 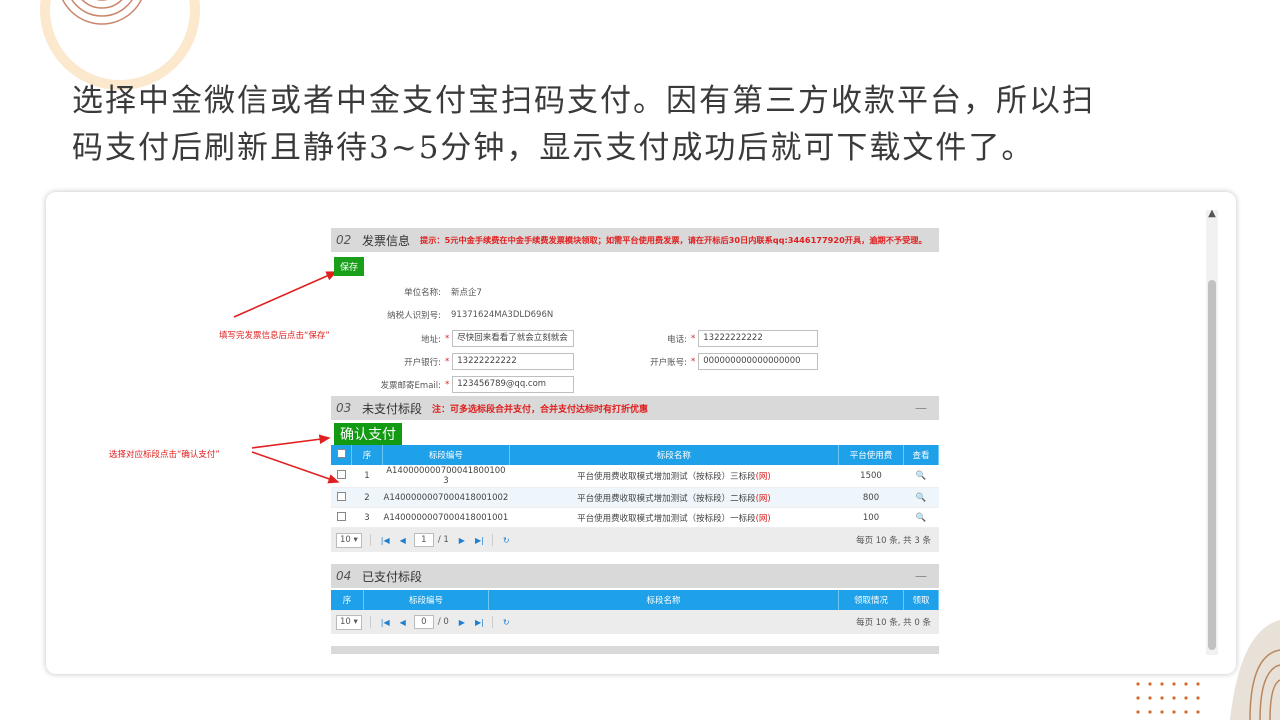 What do you see at coordinates (466, 293) in the screenshot?
I see `unit-name-value: 新点企7` at bounding box center [466, 293].